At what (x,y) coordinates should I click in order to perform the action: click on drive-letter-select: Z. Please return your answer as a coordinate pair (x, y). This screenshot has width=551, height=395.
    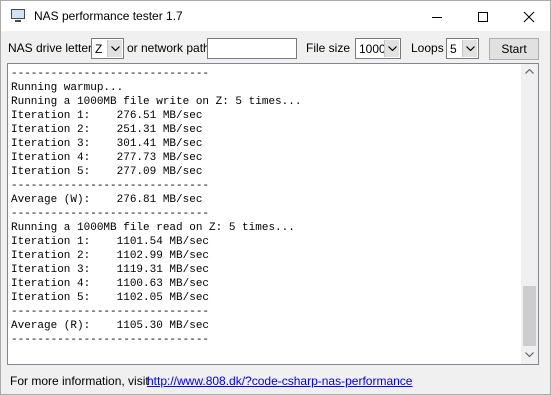
    Looking at the image, I should click on (107, 48).